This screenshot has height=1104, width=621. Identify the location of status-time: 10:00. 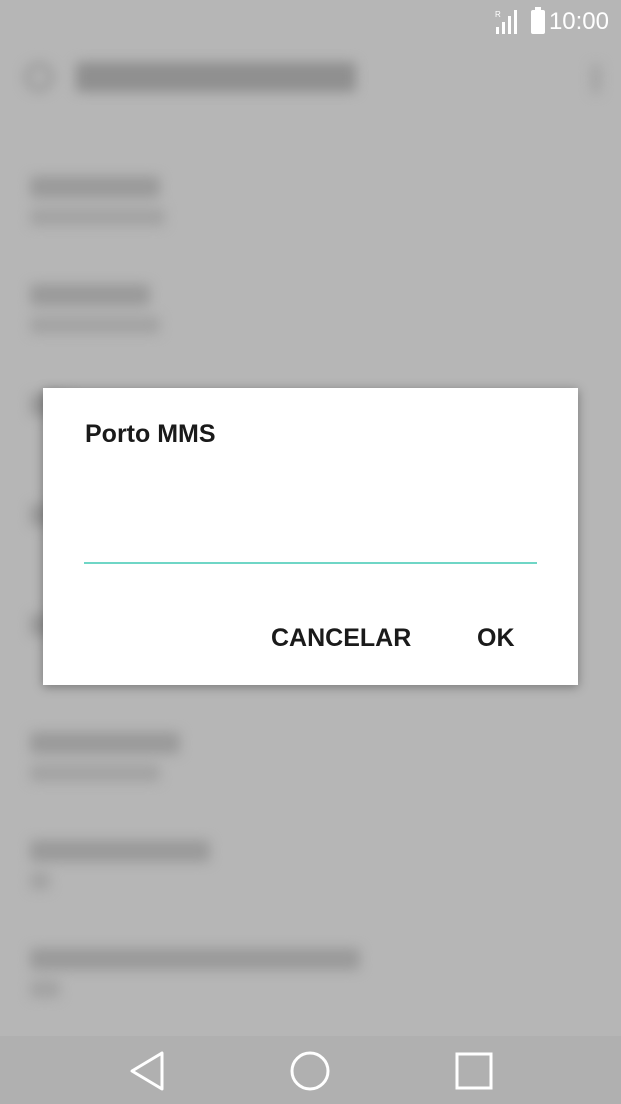
(578, 21).